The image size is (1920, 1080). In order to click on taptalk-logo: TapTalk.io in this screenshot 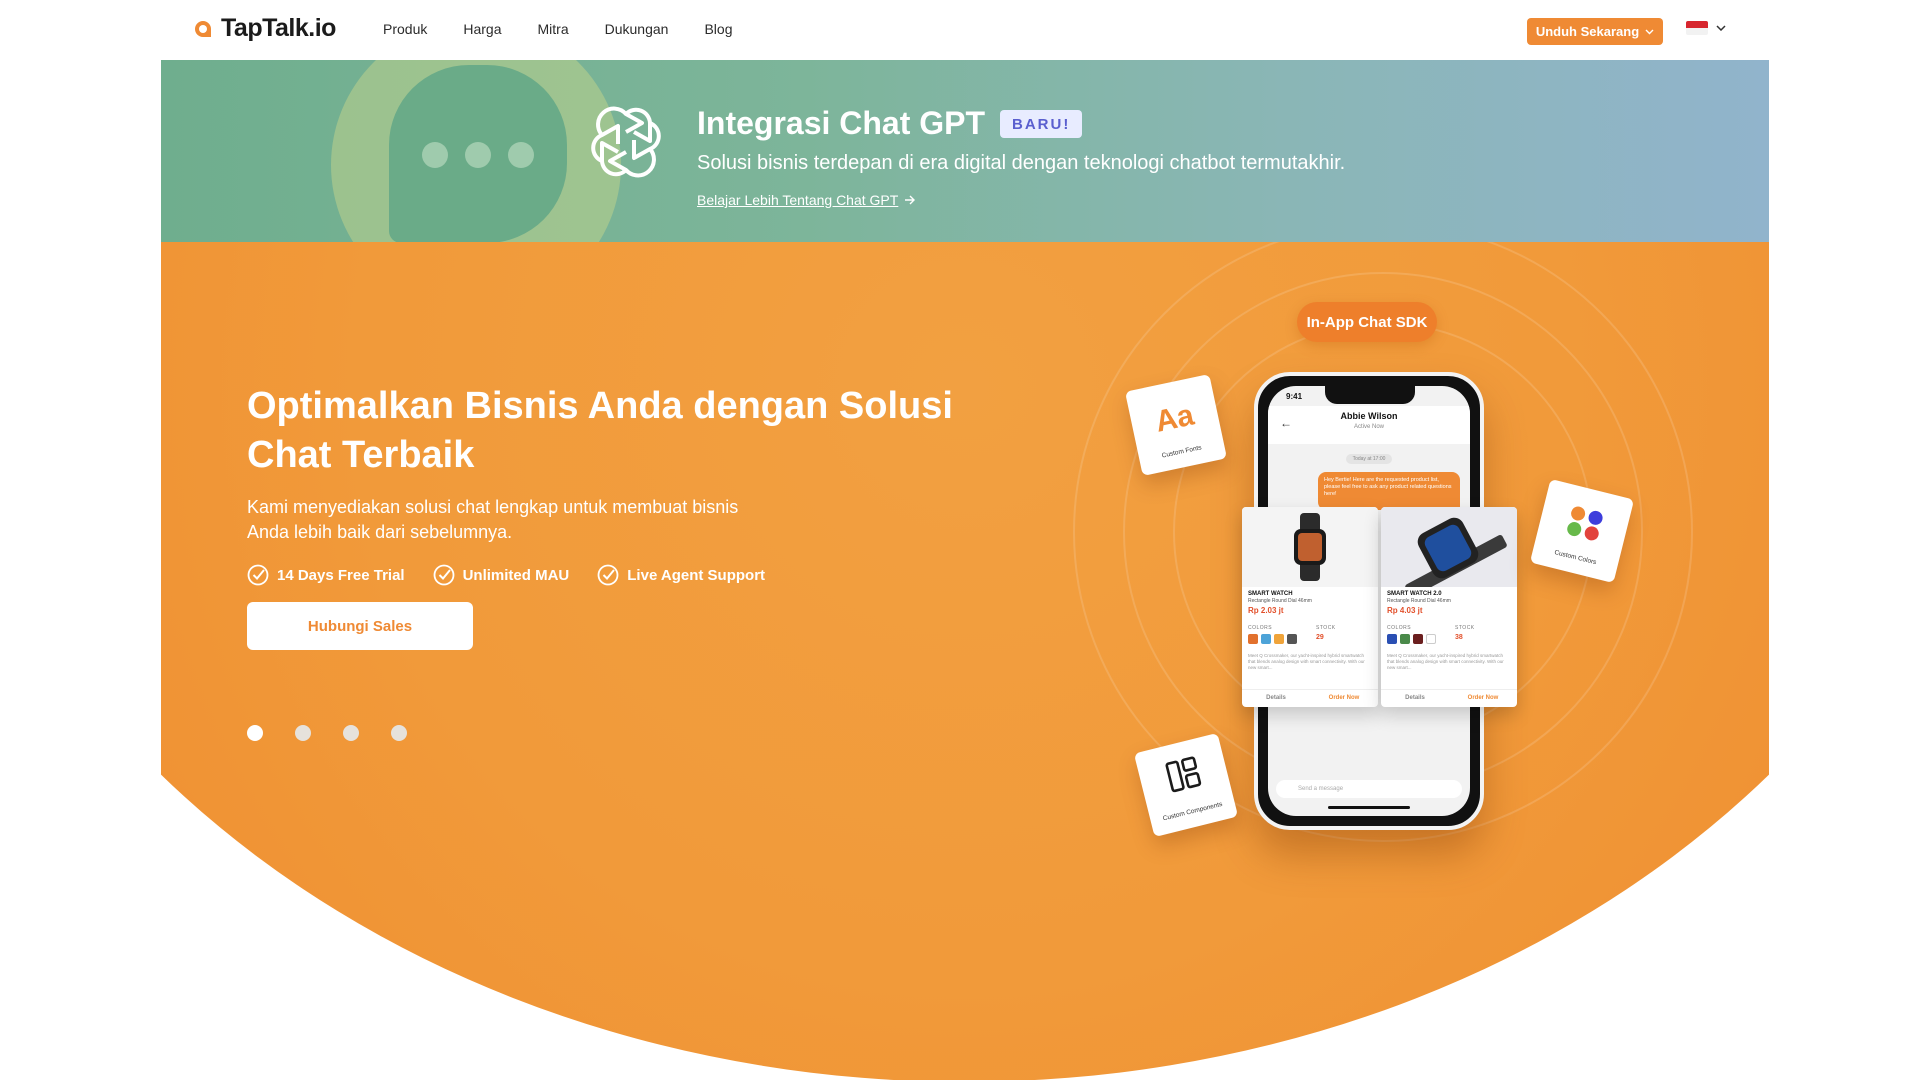, I will do `click(264, 28)`.